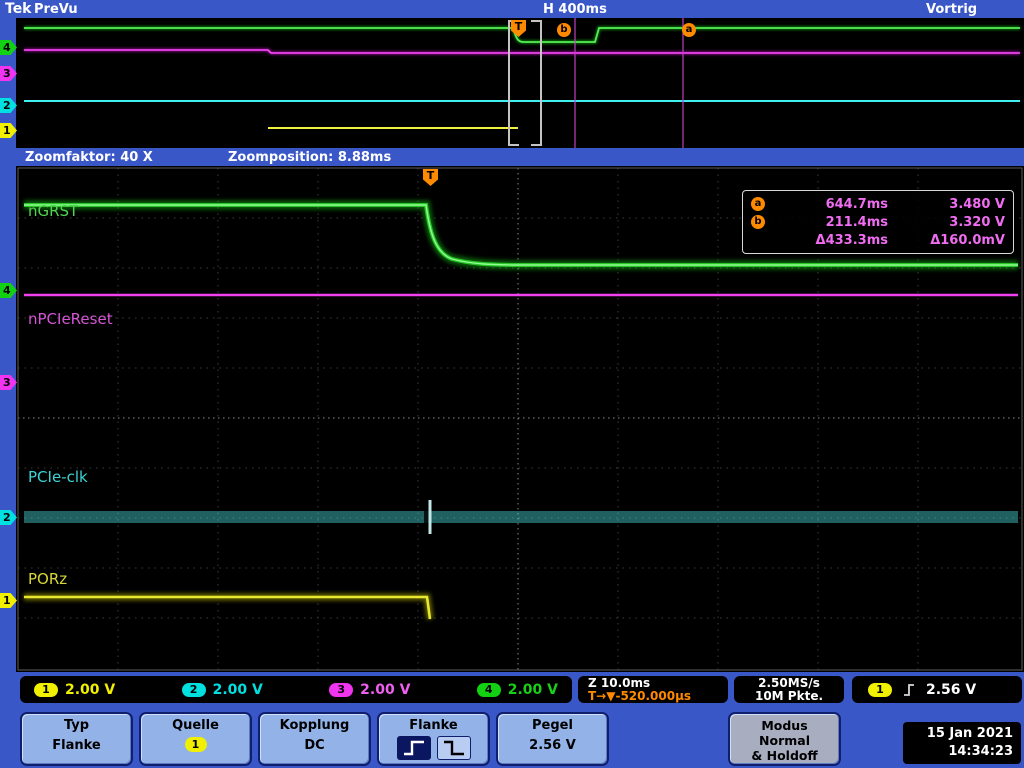 The height and width of the screenshot is (768, 1024). Describe the element at coordinates (532, 689) in the screenshot. I see `channel-4-scale: 2.00 V` at that location.